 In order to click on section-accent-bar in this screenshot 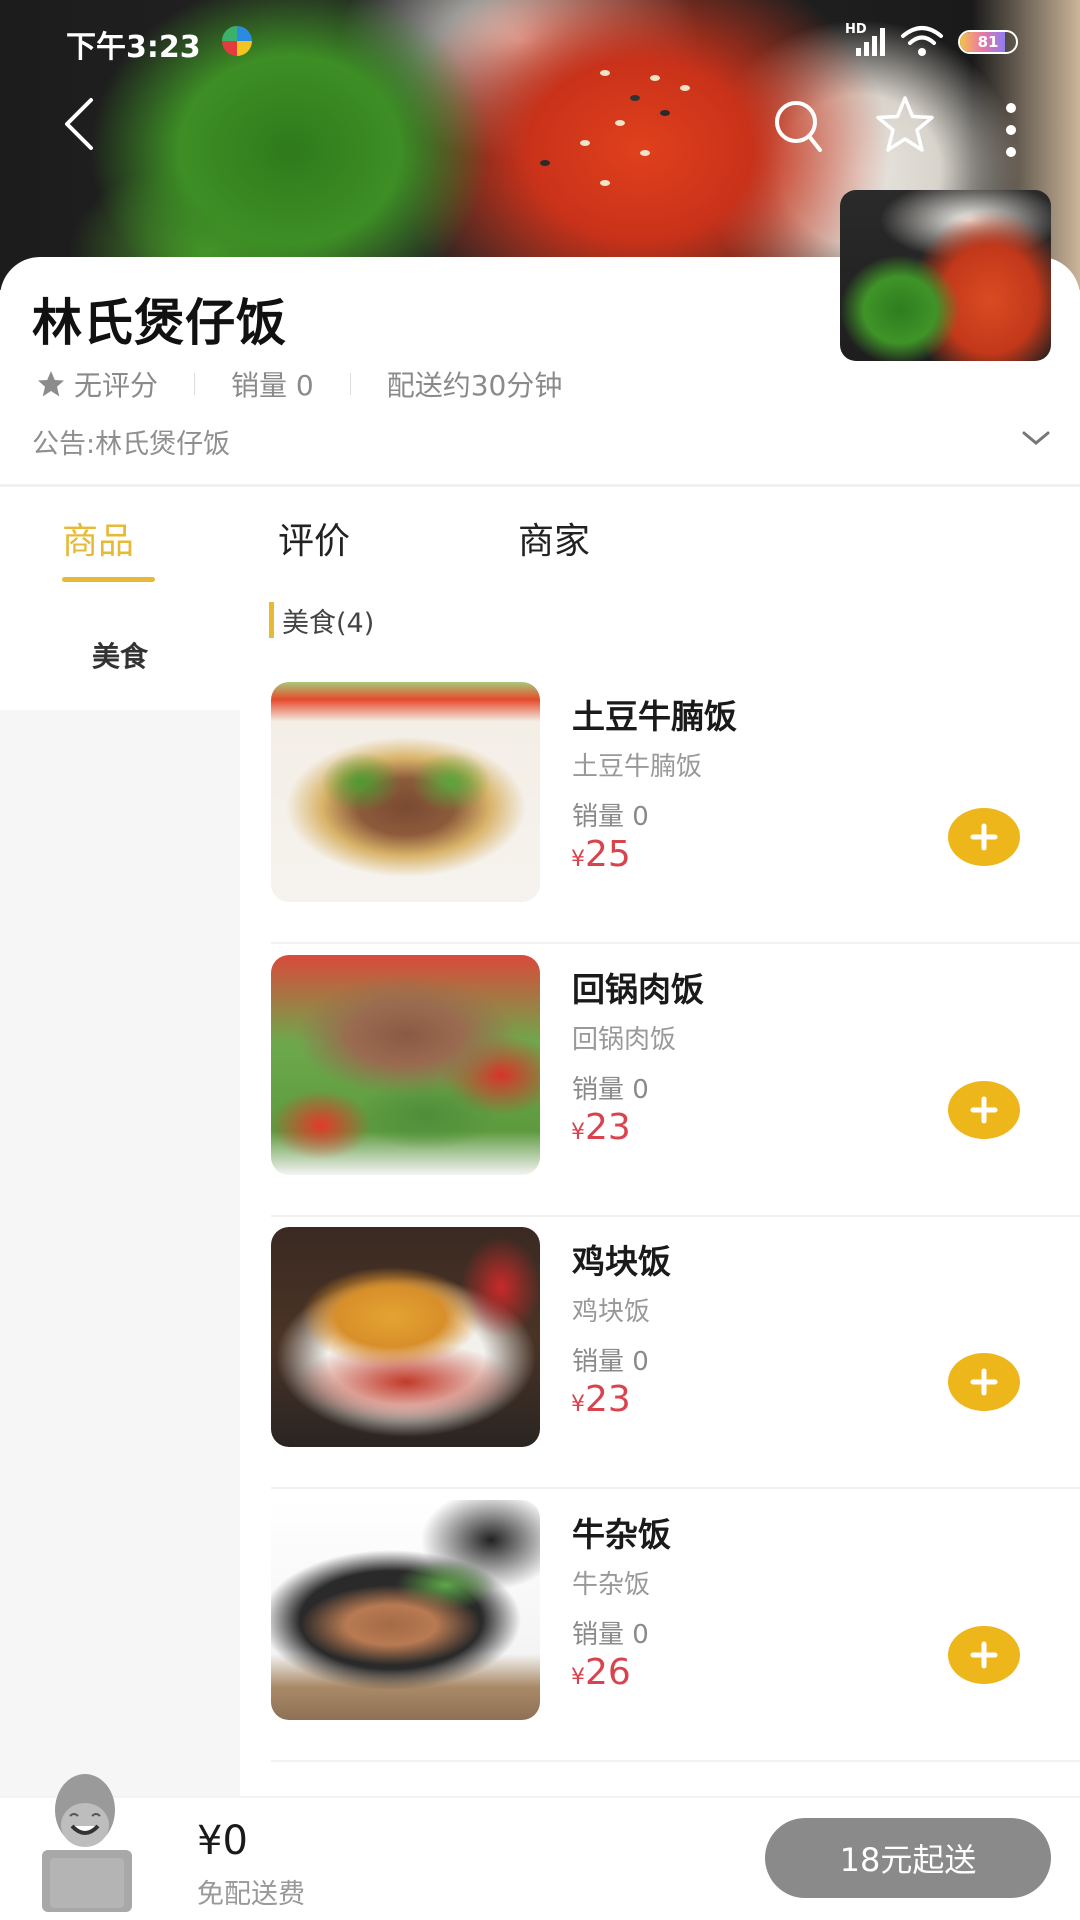, I will do `click(271, 620)`.